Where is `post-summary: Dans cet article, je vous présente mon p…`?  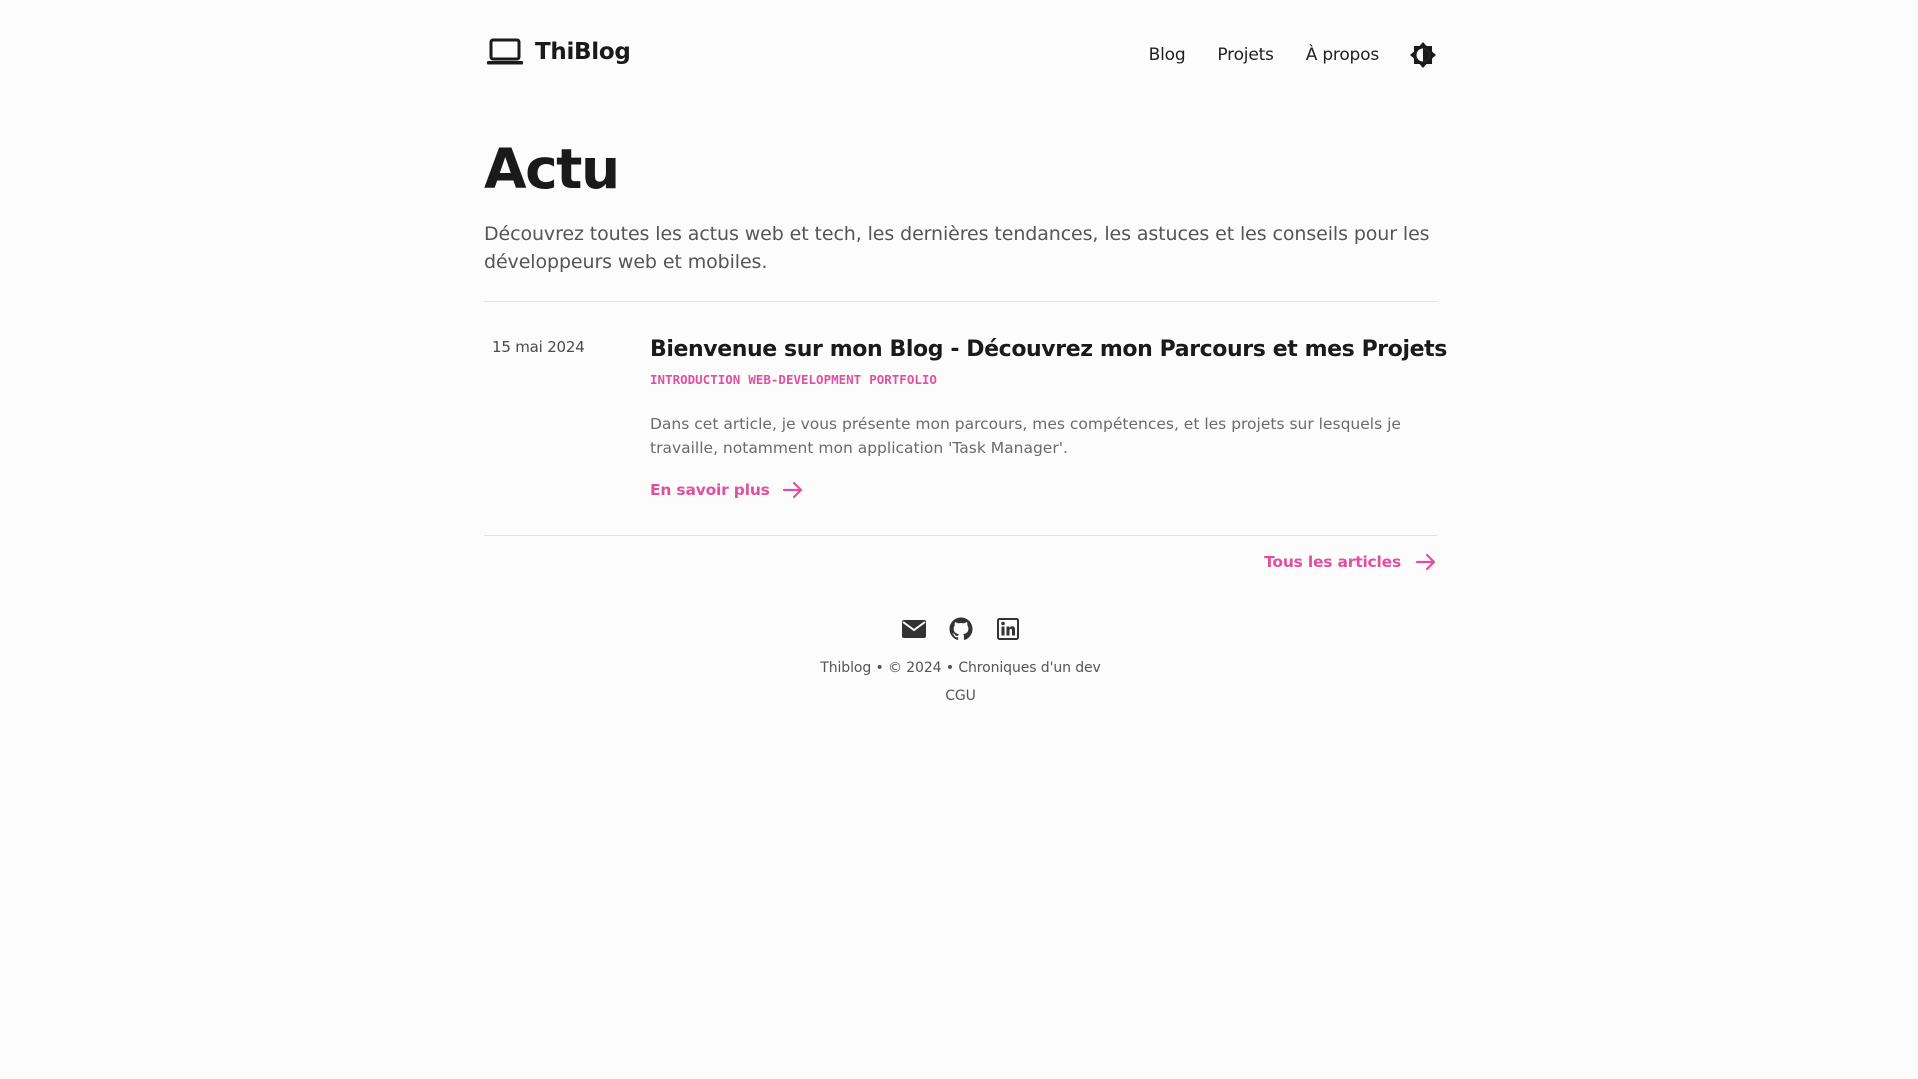
post-summary: Dans cet article, je vous présente mon p… is located at coordinates (1025, 436).